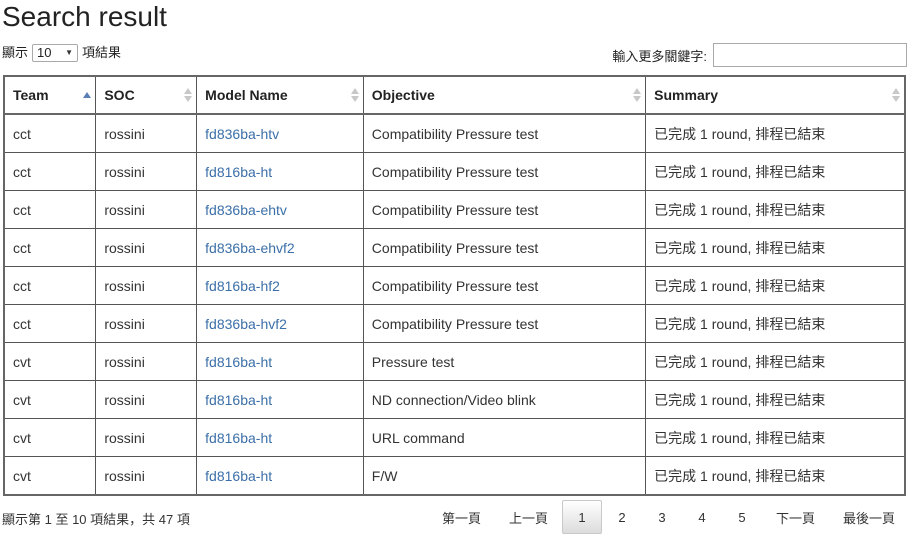 The image size is (909, 545). I want to click on page-button-4: 4, so click(702, 517).